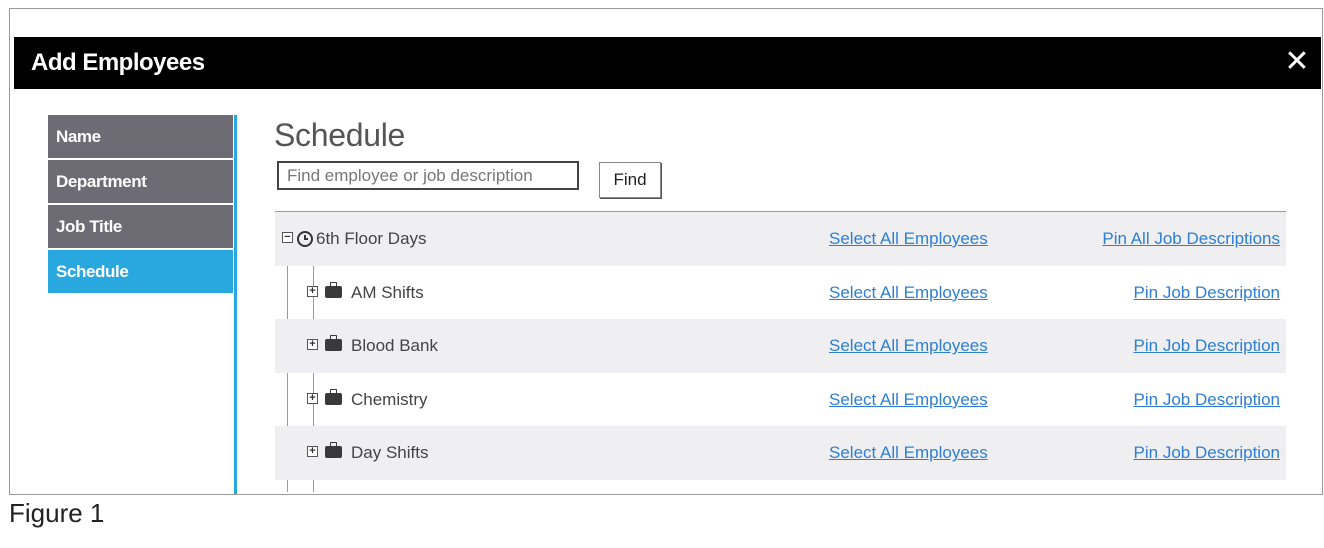 Image resolution: width=1324 pixels, height=548 pixels. What do you see at coordinates (394, 346) in the screenshot?
I see `tree-row-label: Blood Bank` at bounding box center [394, 346].